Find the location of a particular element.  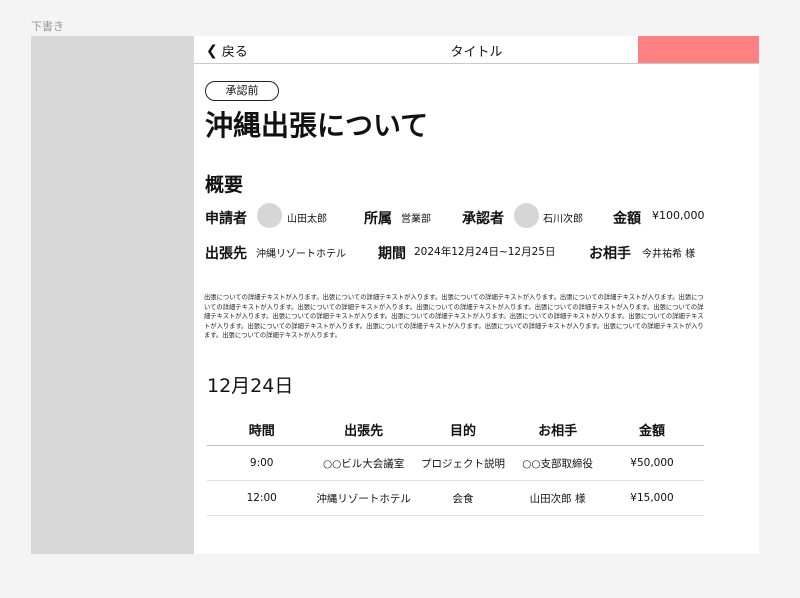

partner-label: お相手 is located at coordinates (610, 254).